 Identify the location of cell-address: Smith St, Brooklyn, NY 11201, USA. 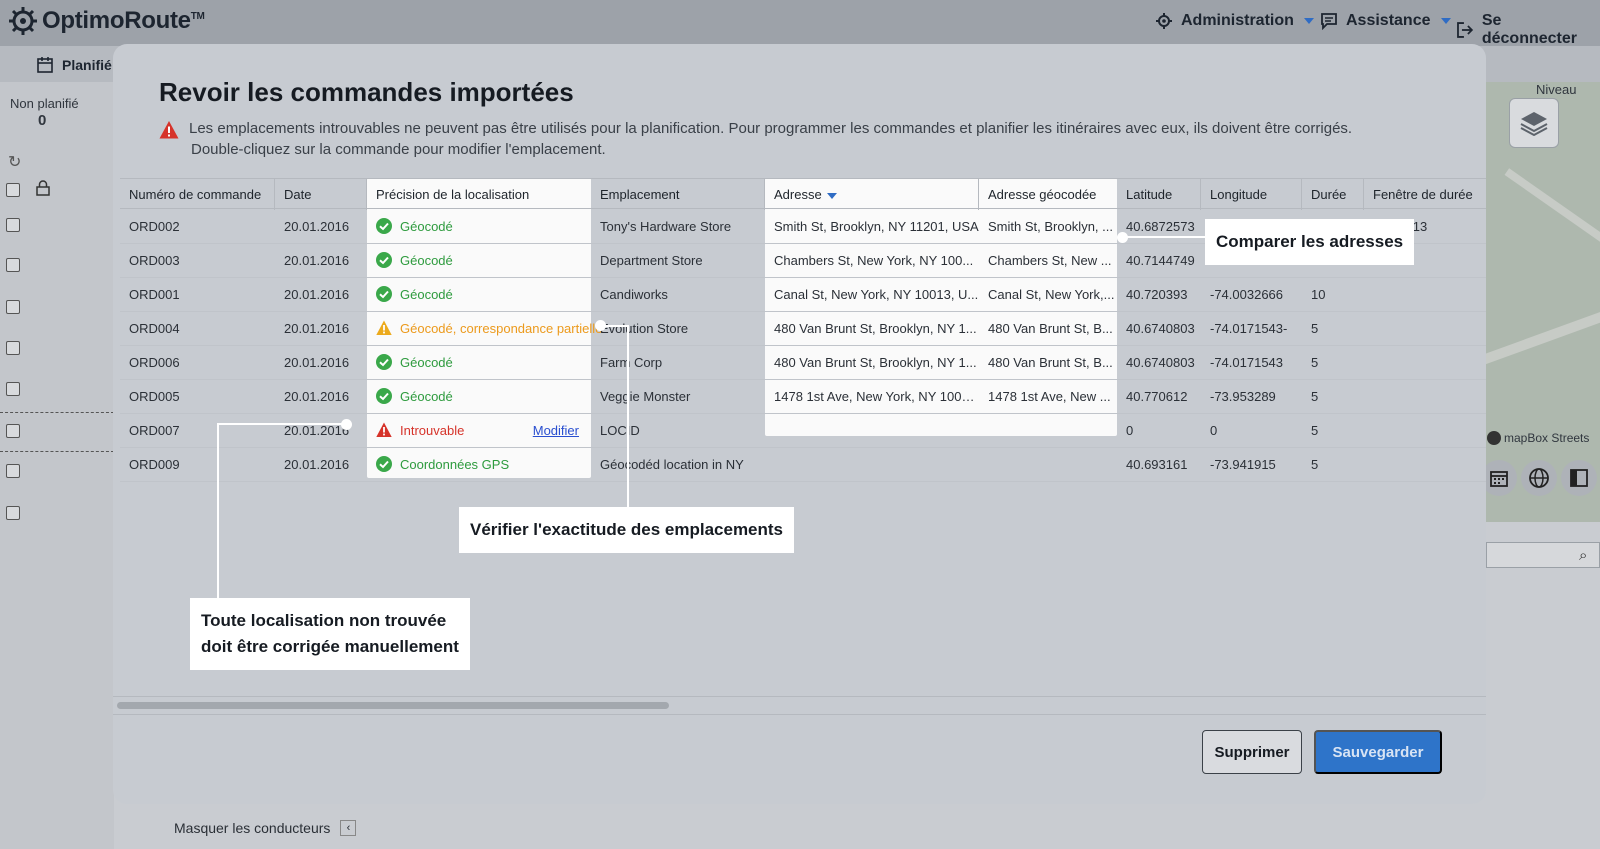
(876, 226).